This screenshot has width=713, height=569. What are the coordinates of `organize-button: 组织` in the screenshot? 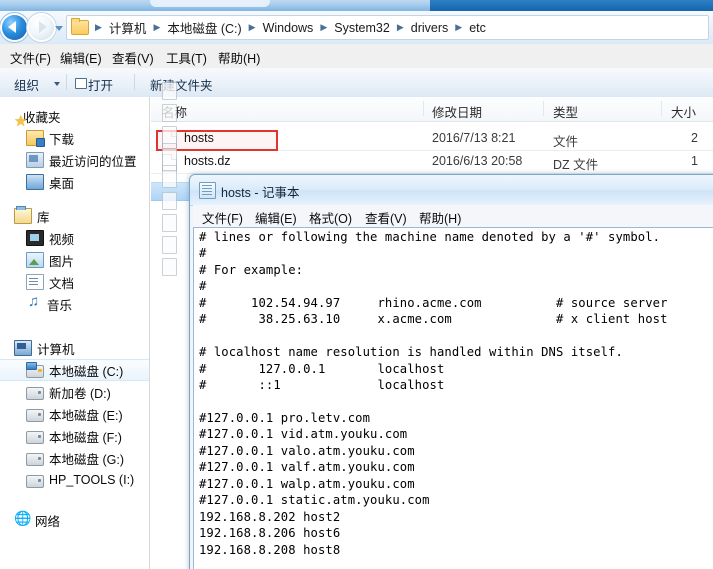 It's located at (26, 84).